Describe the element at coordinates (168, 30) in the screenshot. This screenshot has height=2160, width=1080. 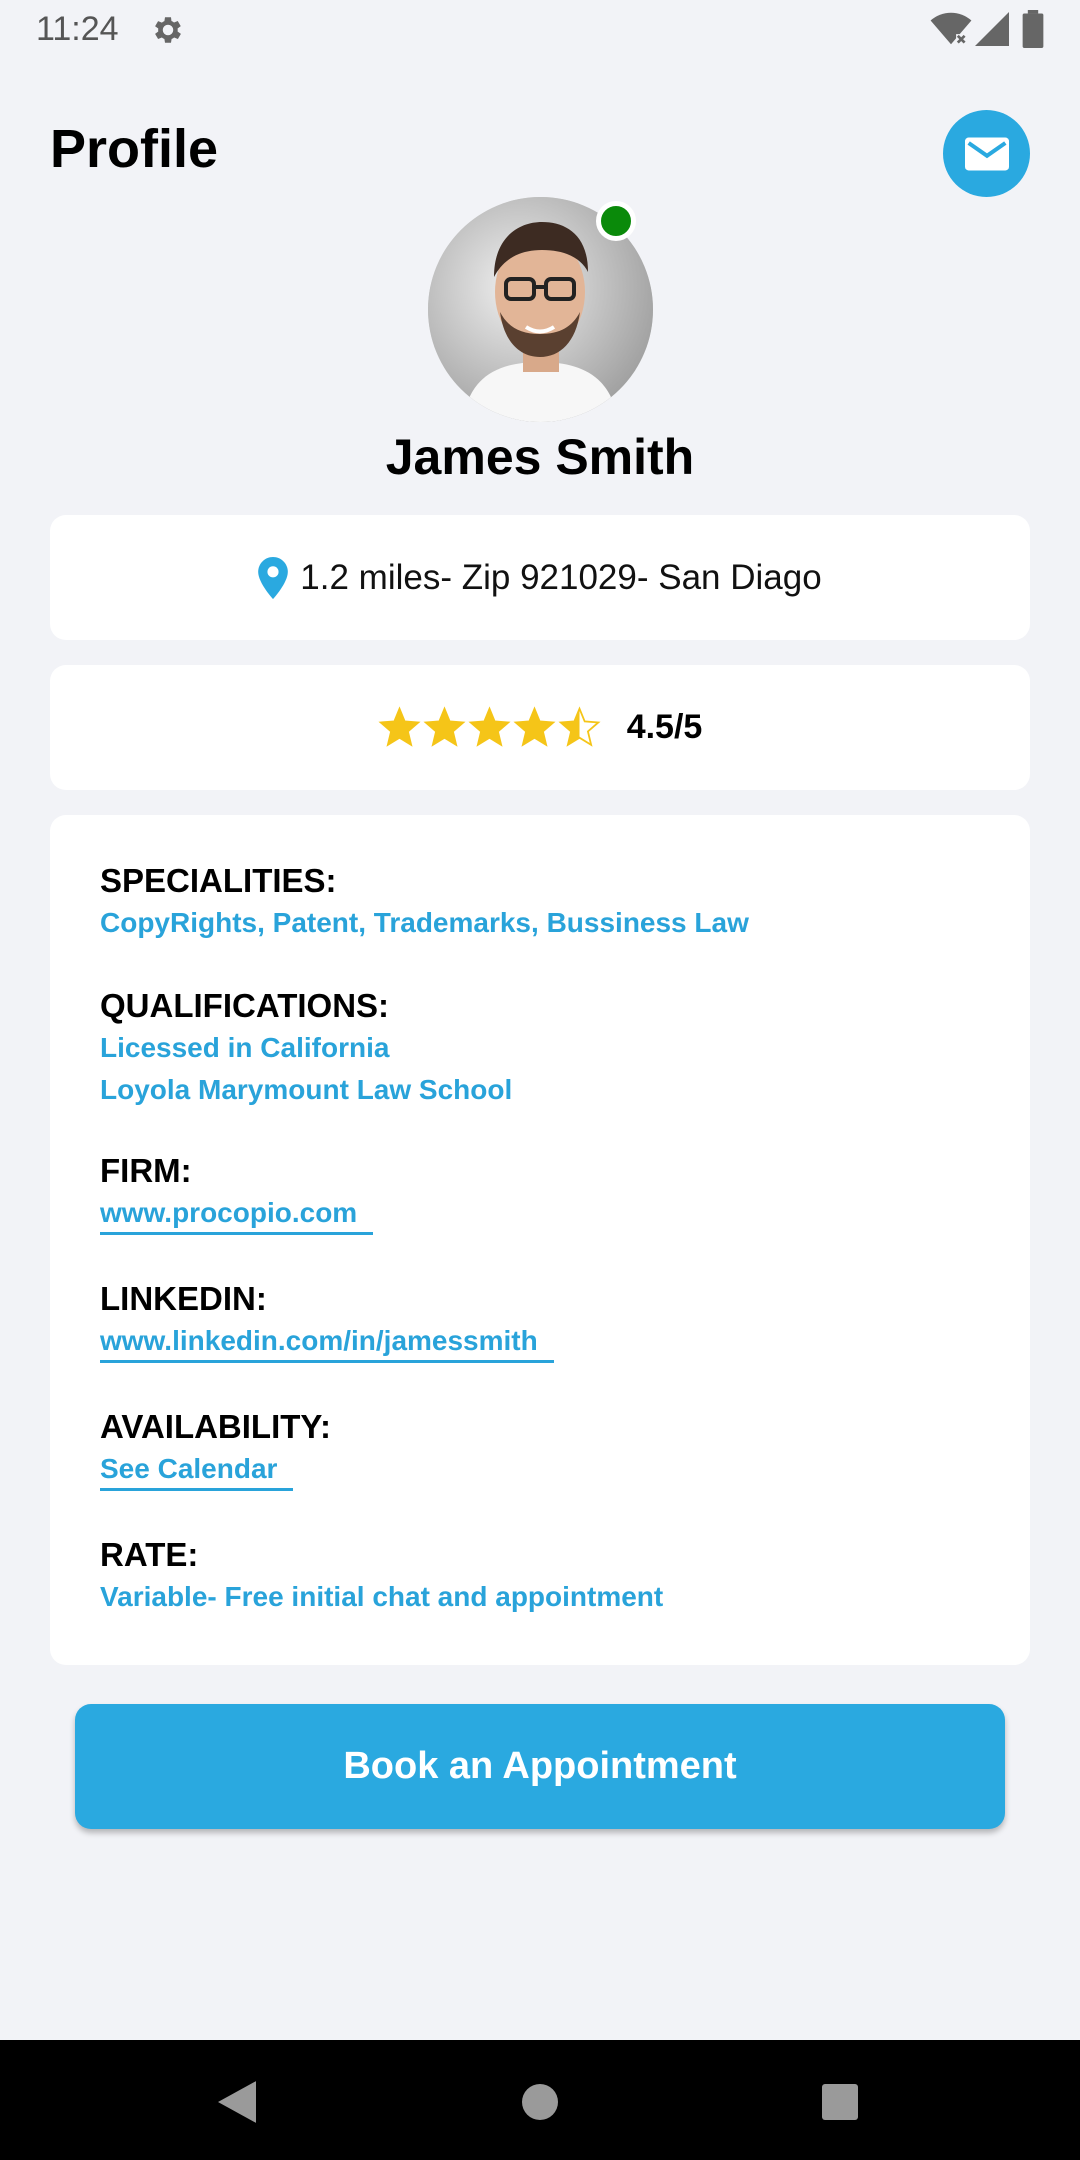
I see `gear-icon` at that location.